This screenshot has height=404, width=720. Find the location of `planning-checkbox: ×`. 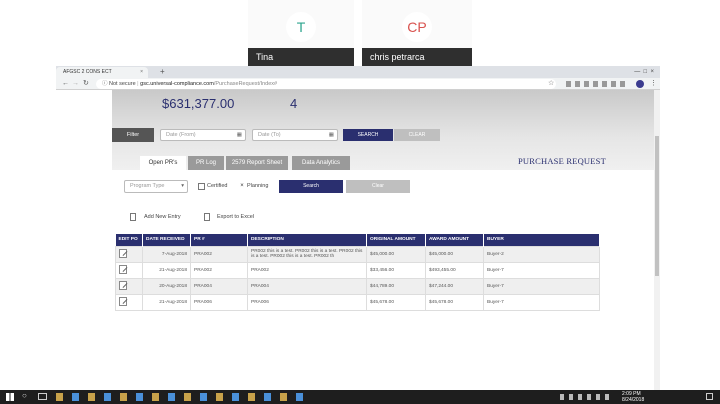

planning-checkbox: × is located at coordinates (242, 186).